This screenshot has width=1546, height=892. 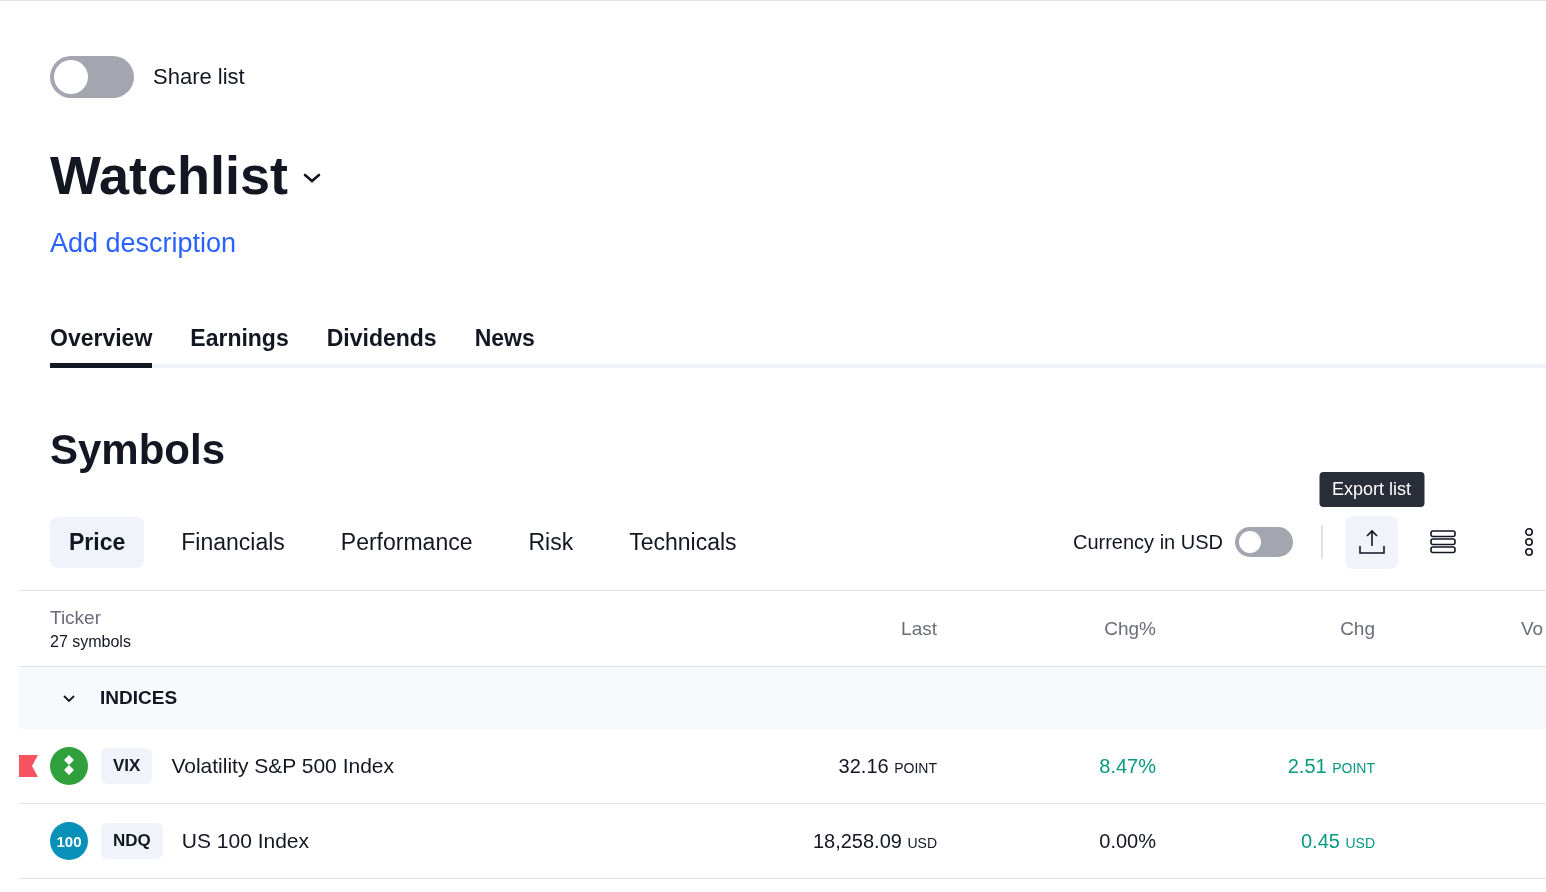 What do you see at coordinates (874, 840) in the screenshot?
I see `table-cell: 18,258.09 USD` at bounding box center [874, 840].